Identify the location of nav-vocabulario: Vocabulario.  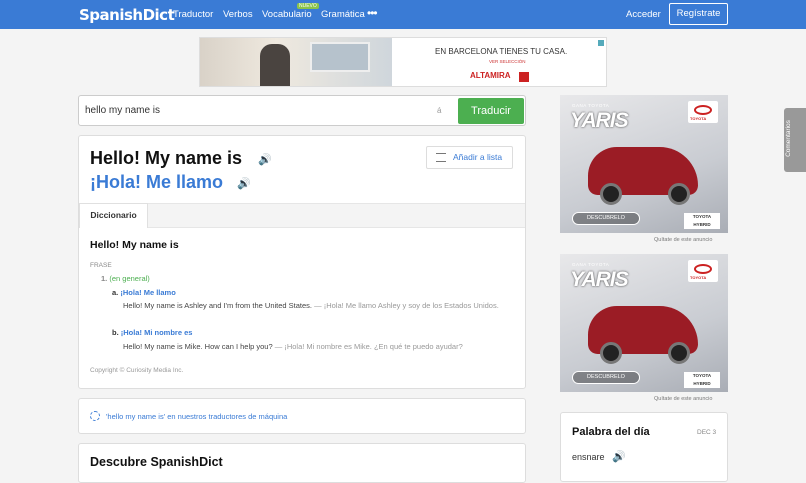
(287, 14).